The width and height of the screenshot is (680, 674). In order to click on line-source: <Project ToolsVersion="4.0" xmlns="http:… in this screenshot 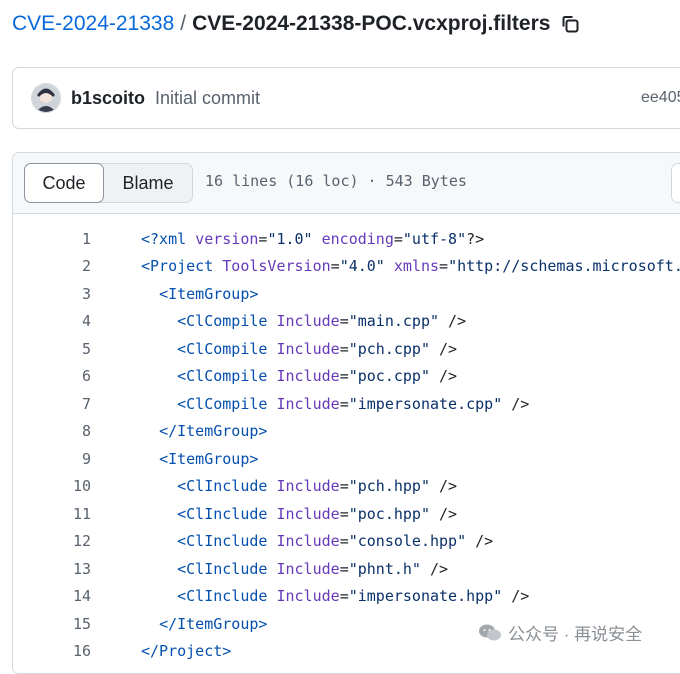, I will do `click(410, 266)`.